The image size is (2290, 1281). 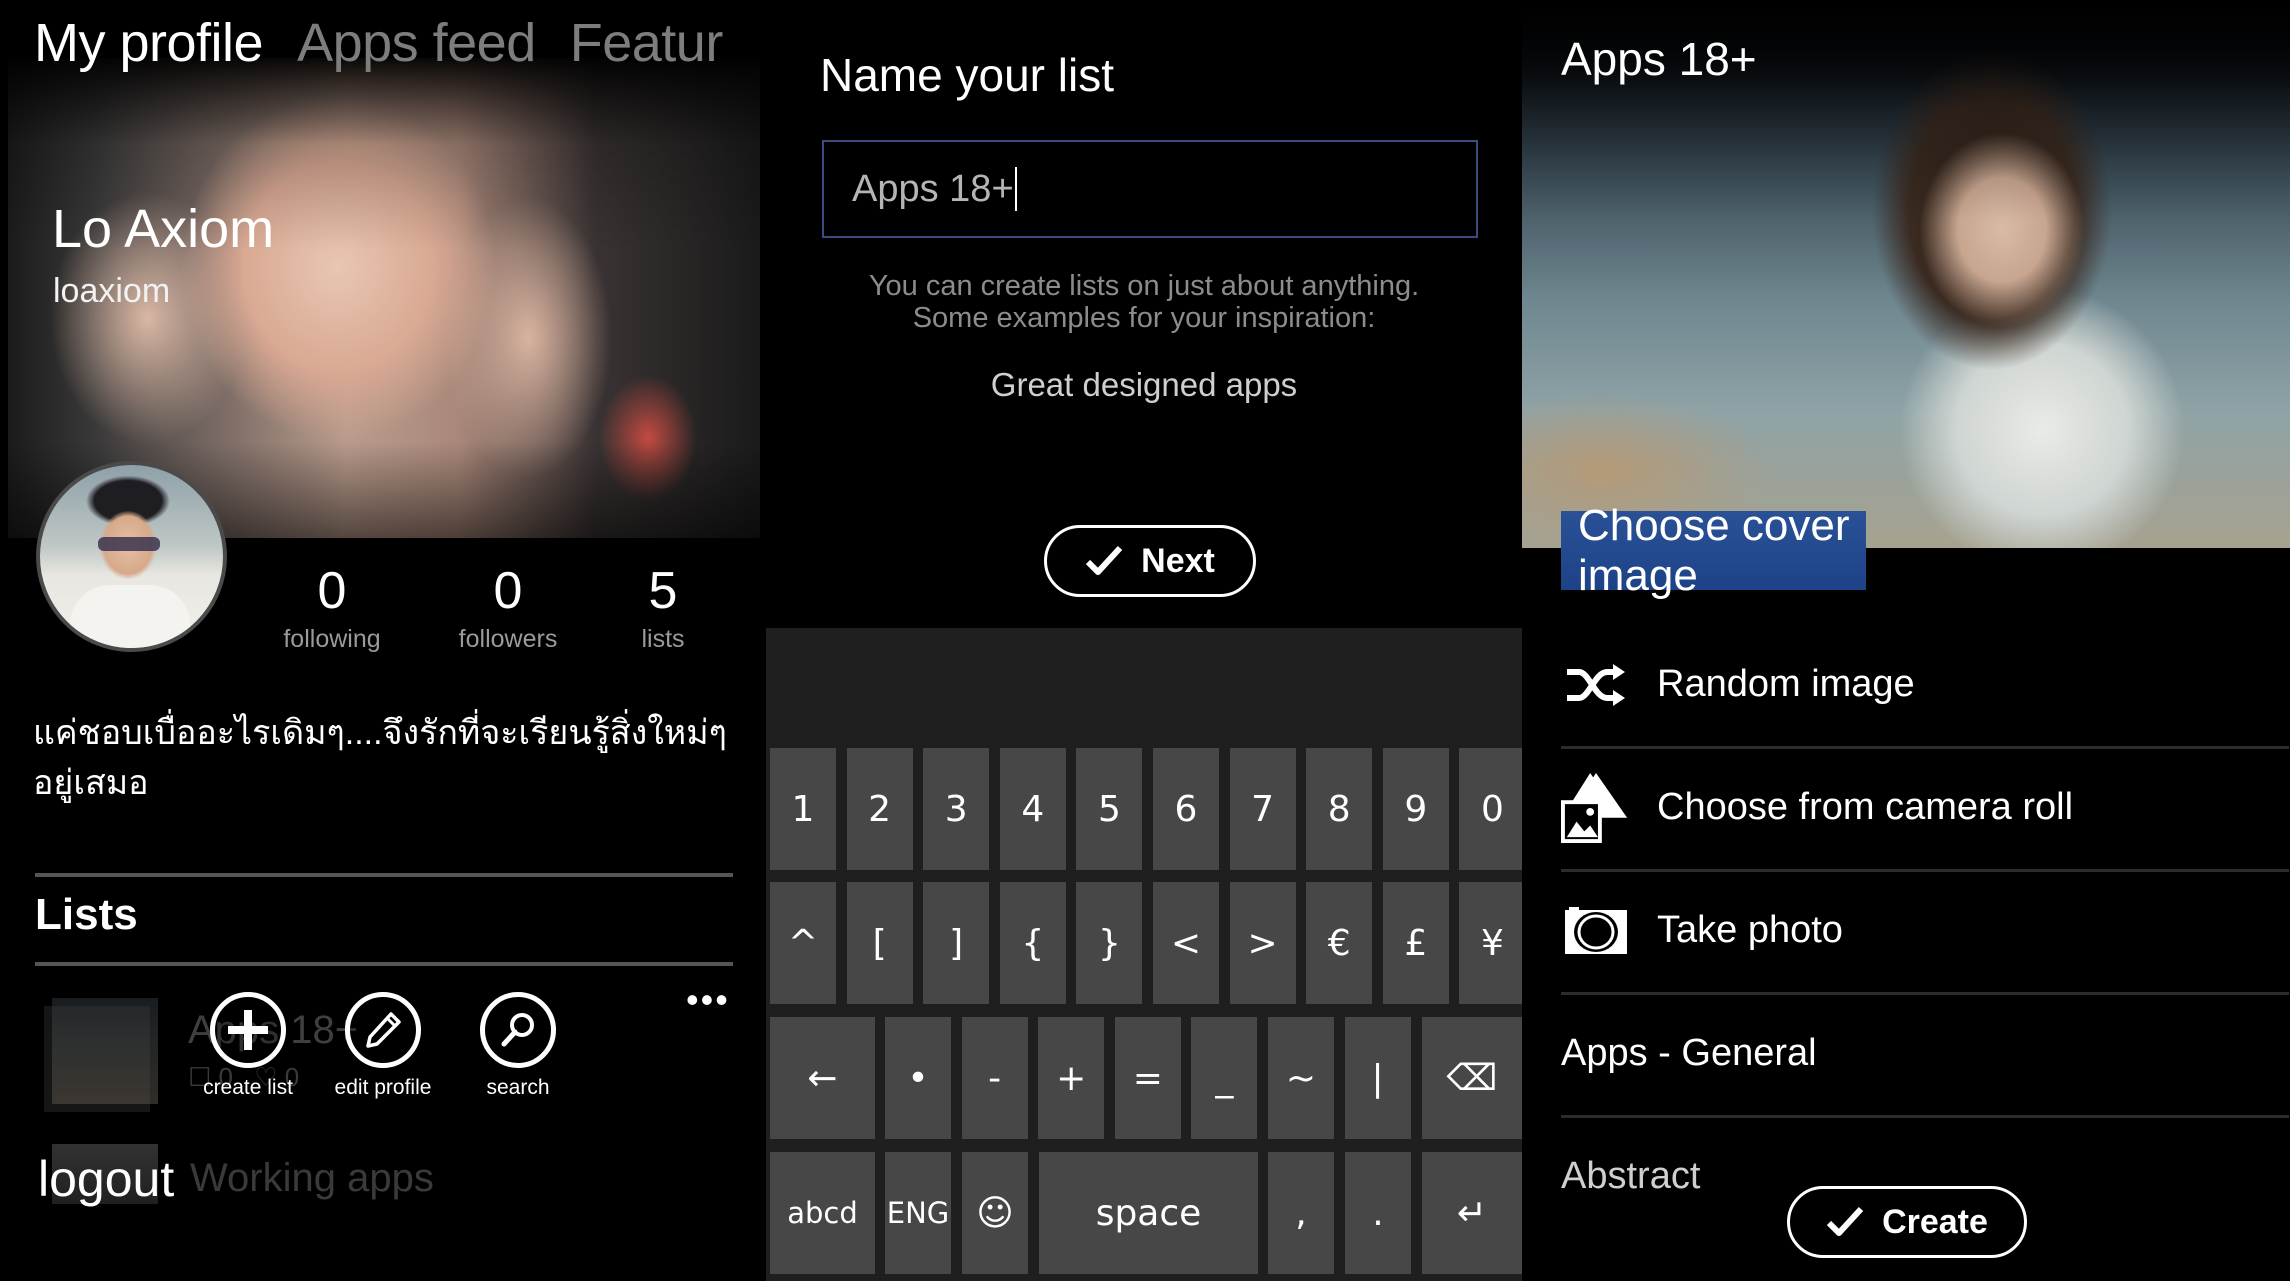 What do you see at coordinates (1148, 1213) in the screenshot?
I see `space-key: space` at bounding box center [1148, 1213].